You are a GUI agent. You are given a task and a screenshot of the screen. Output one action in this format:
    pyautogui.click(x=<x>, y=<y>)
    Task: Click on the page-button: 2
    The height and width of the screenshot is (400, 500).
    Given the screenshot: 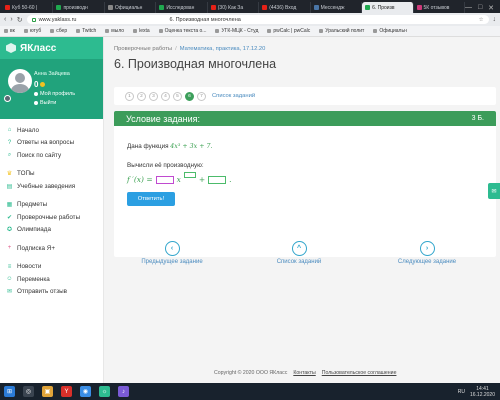 What is the action you would take?
    pyautogui.click(x=141, y=96)
    